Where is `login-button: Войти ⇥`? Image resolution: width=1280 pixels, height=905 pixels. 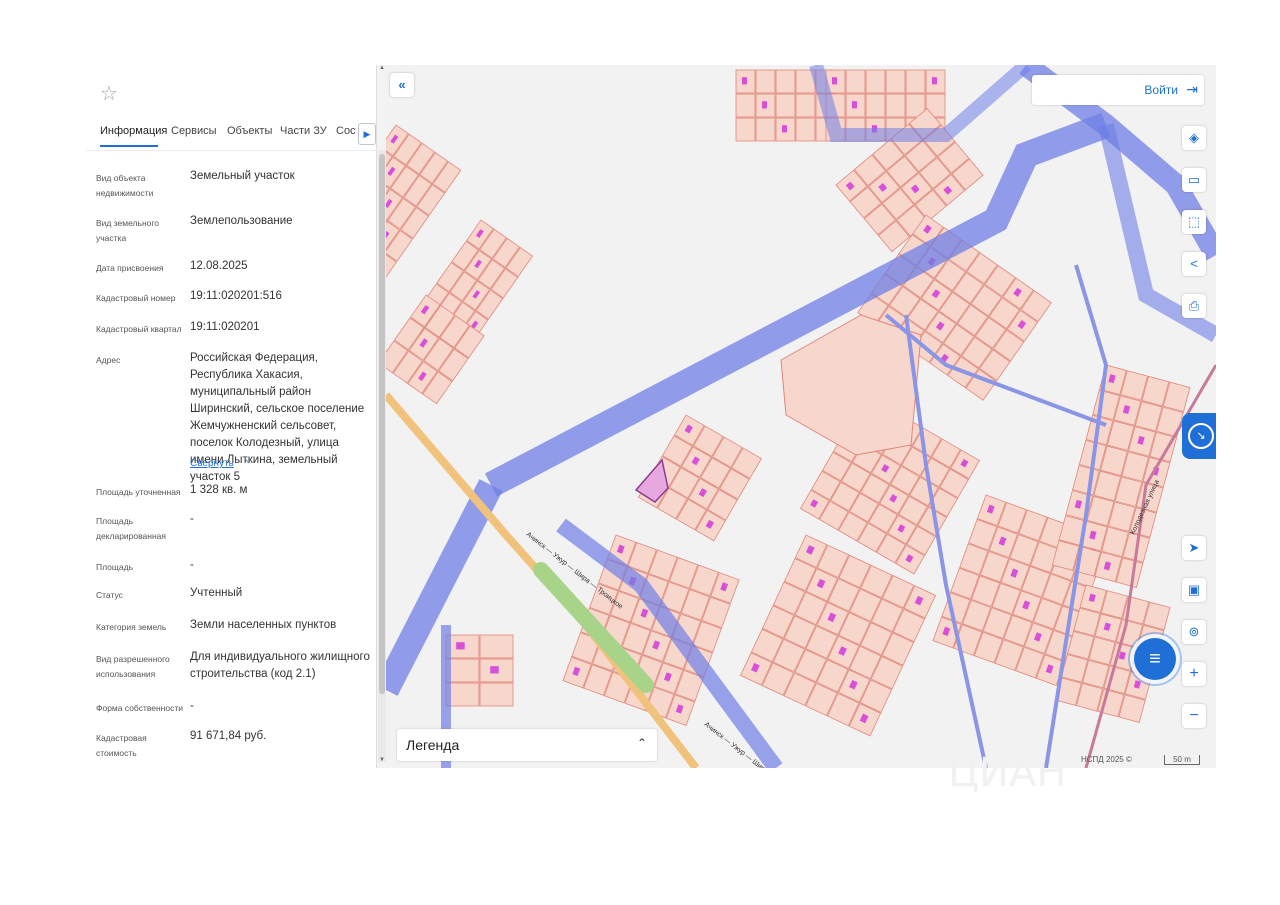 login-button: Войти ⇥ is located at coordinates (1118, 90).